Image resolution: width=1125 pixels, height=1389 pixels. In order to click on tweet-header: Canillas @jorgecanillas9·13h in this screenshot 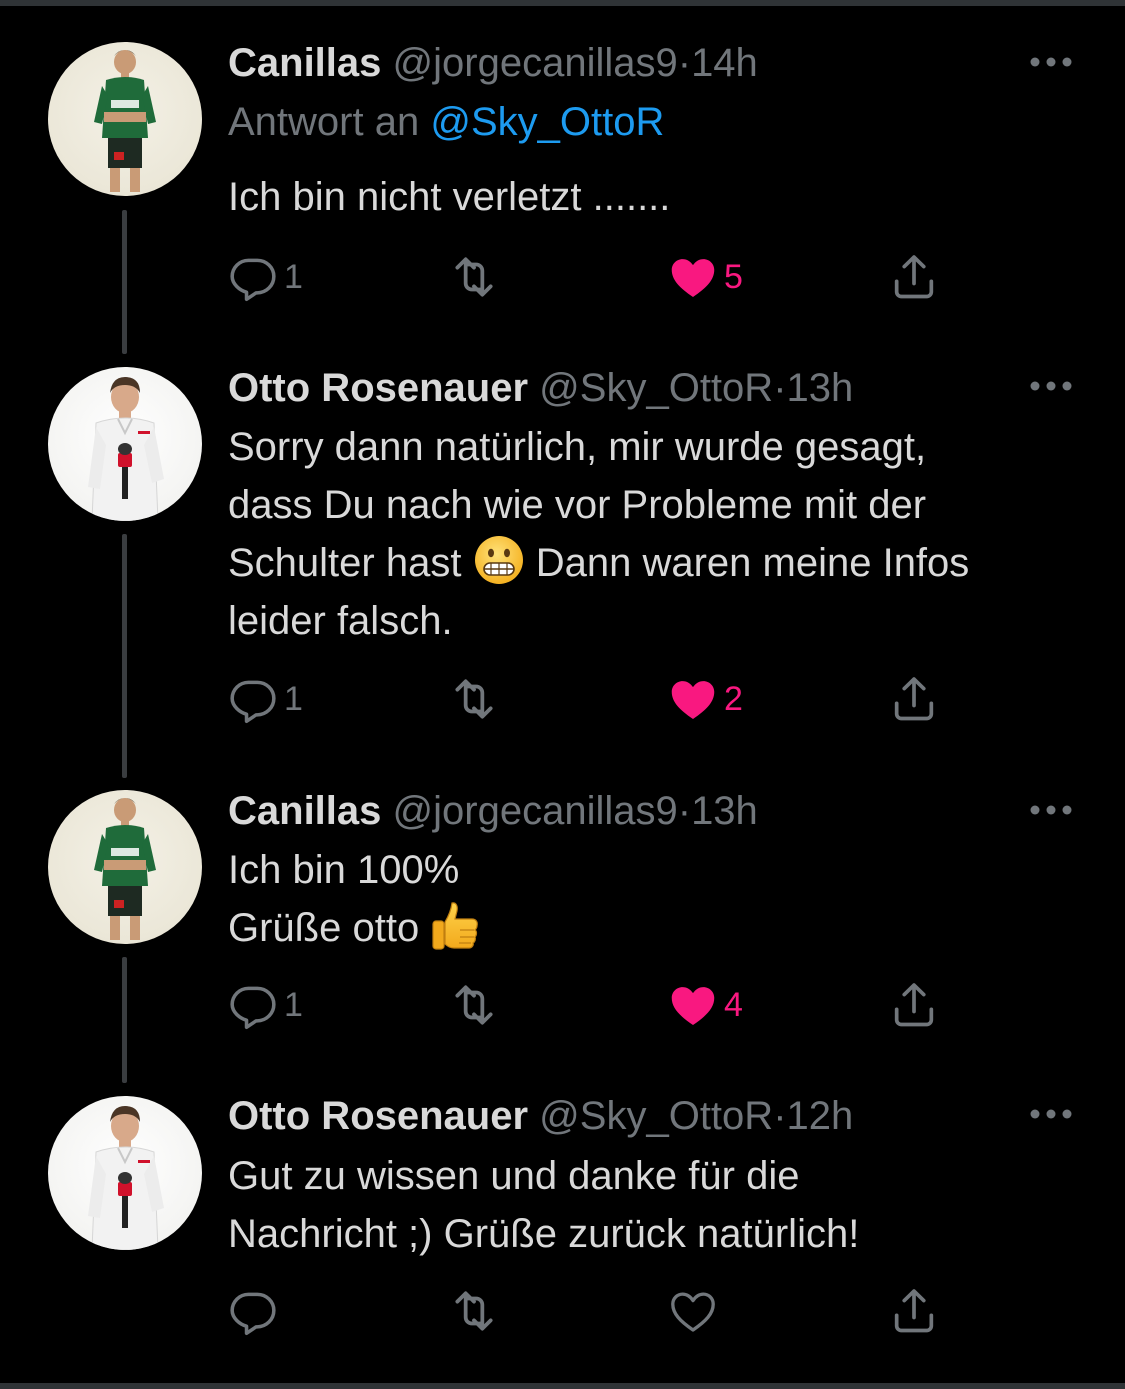, I will do `click(626, 811)`.